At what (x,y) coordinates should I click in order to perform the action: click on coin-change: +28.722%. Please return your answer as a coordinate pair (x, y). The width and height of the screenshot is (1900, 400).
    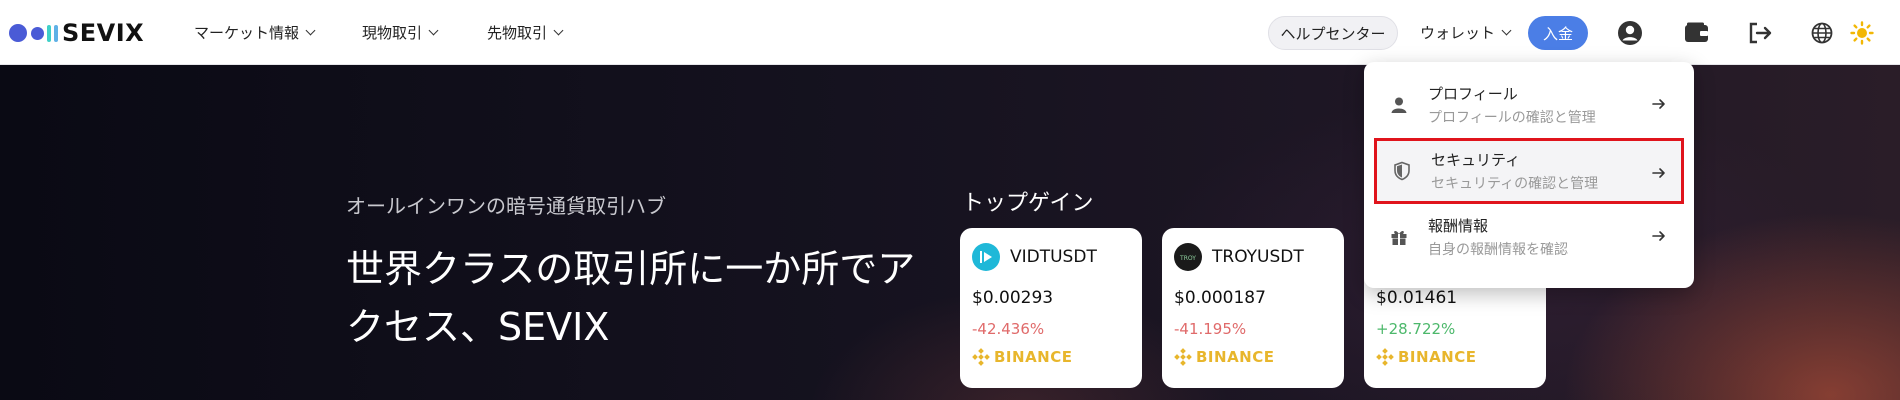
    Looking at the image, I should click on (1416, 329).